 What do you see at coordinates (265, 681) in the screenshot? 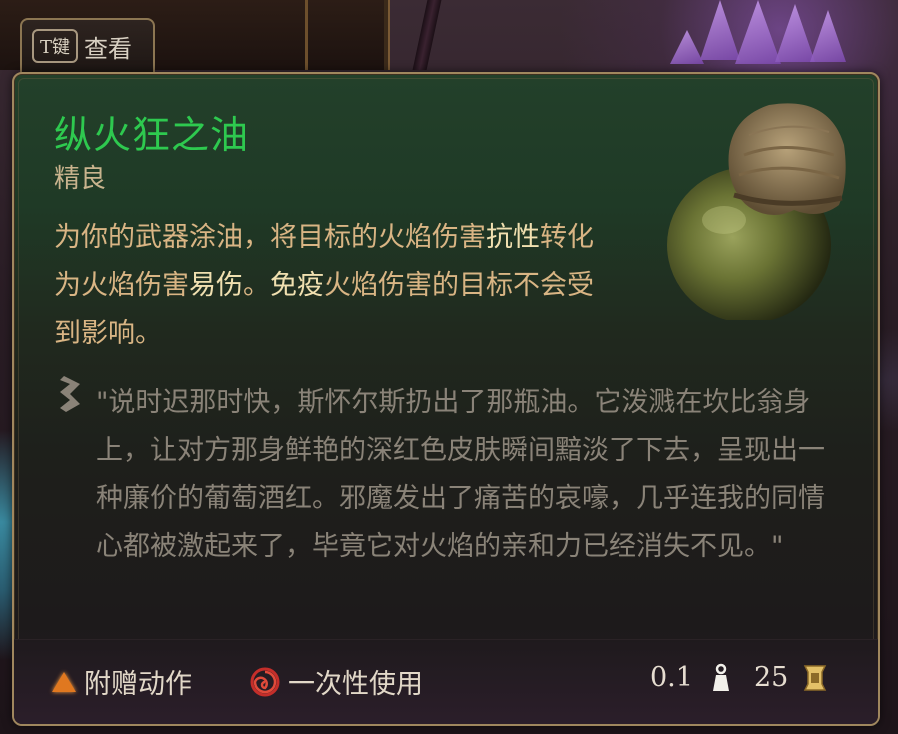
I see `single-use-swirl-icon` at bounding box center [265, 681].